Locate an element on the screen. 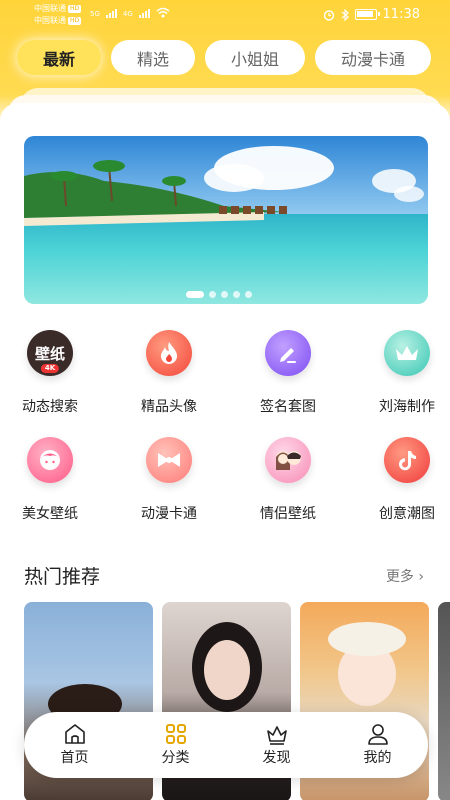  bottom-navigation: 首页 分类 发现 我的 is located at coordinates (226, 745).